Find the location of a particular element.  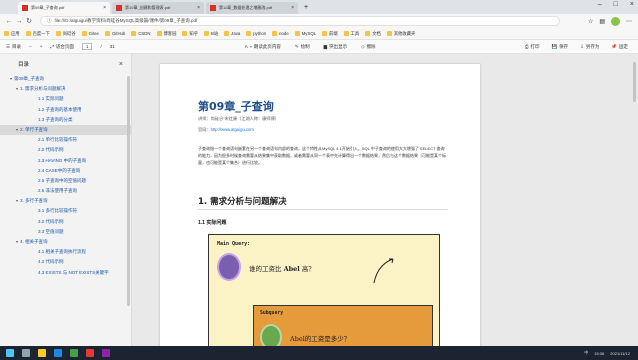

zoom-in-button: + is located at coordinates (41, 46).